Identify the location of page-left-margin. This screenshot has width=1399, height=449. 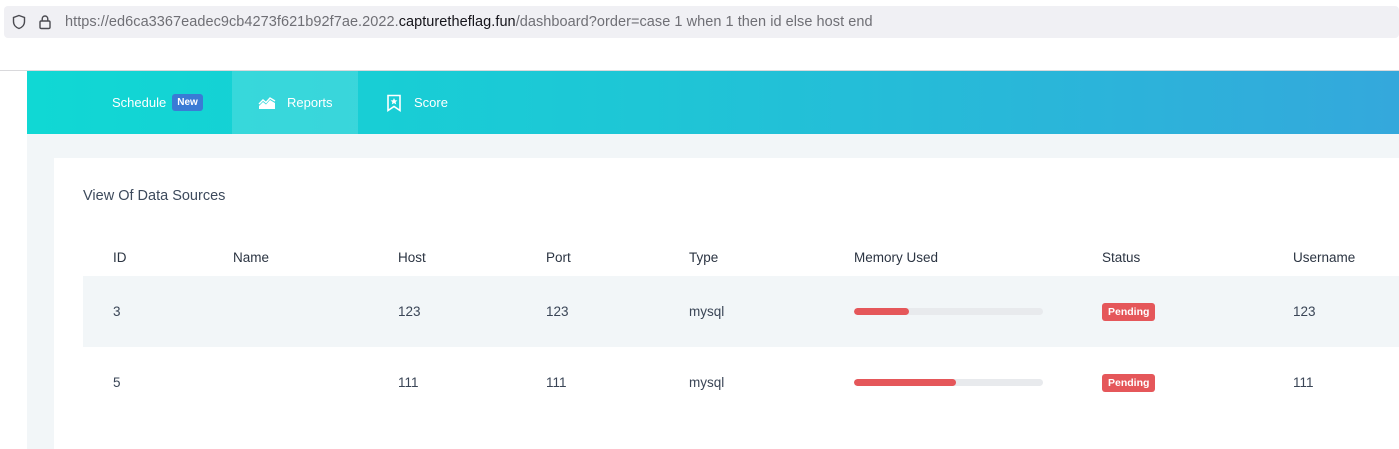
(13, 260).